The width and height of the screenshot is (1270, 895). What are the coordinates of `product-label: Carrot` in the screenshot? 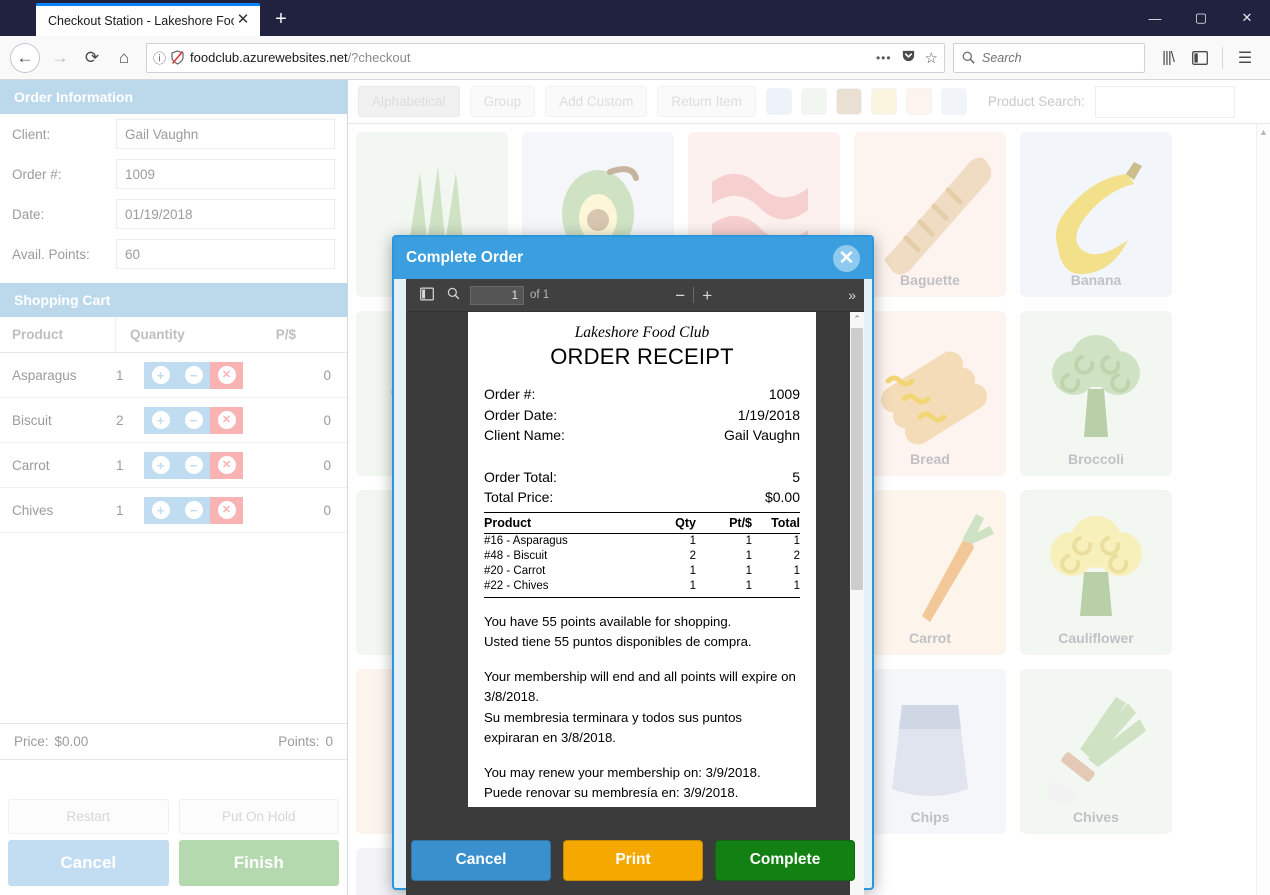 It's located at (929, 638).